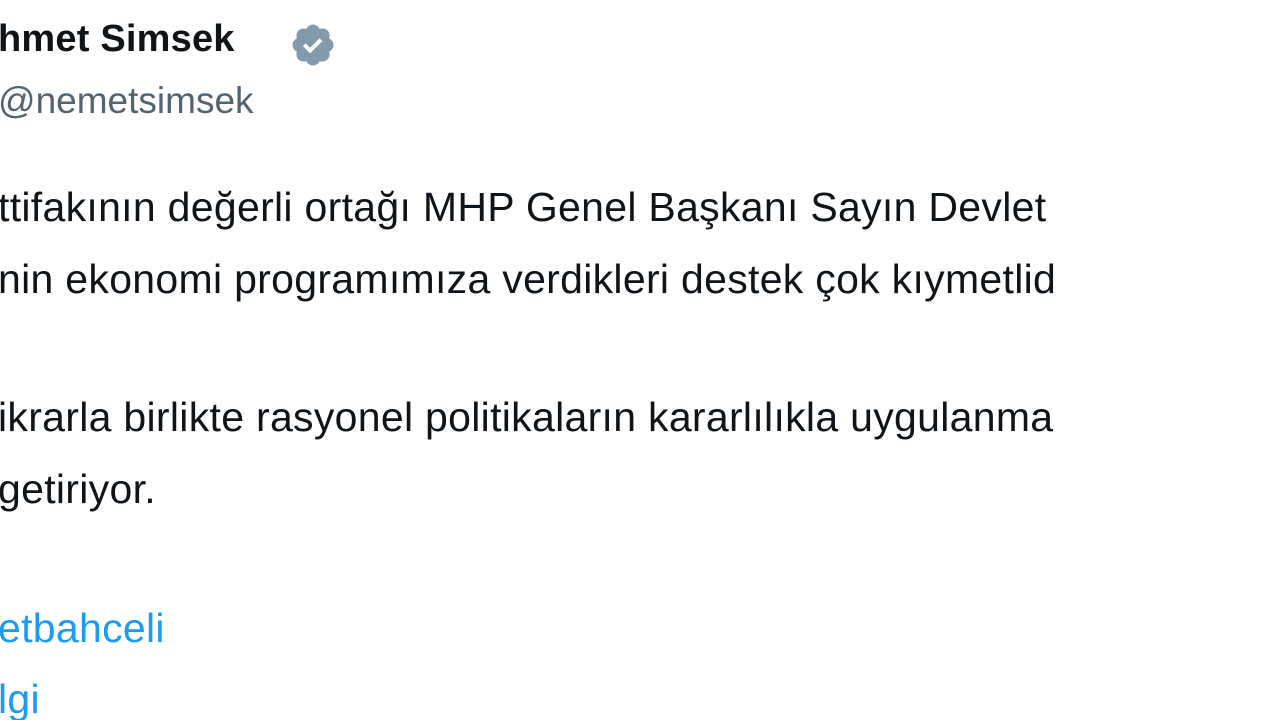 The width and height of the screenshot is (1280, 720). What do you see at coordinates (82, 628) in the screenshot?
I see `mention-link: etbahceli` at bounding box center [82, 628].